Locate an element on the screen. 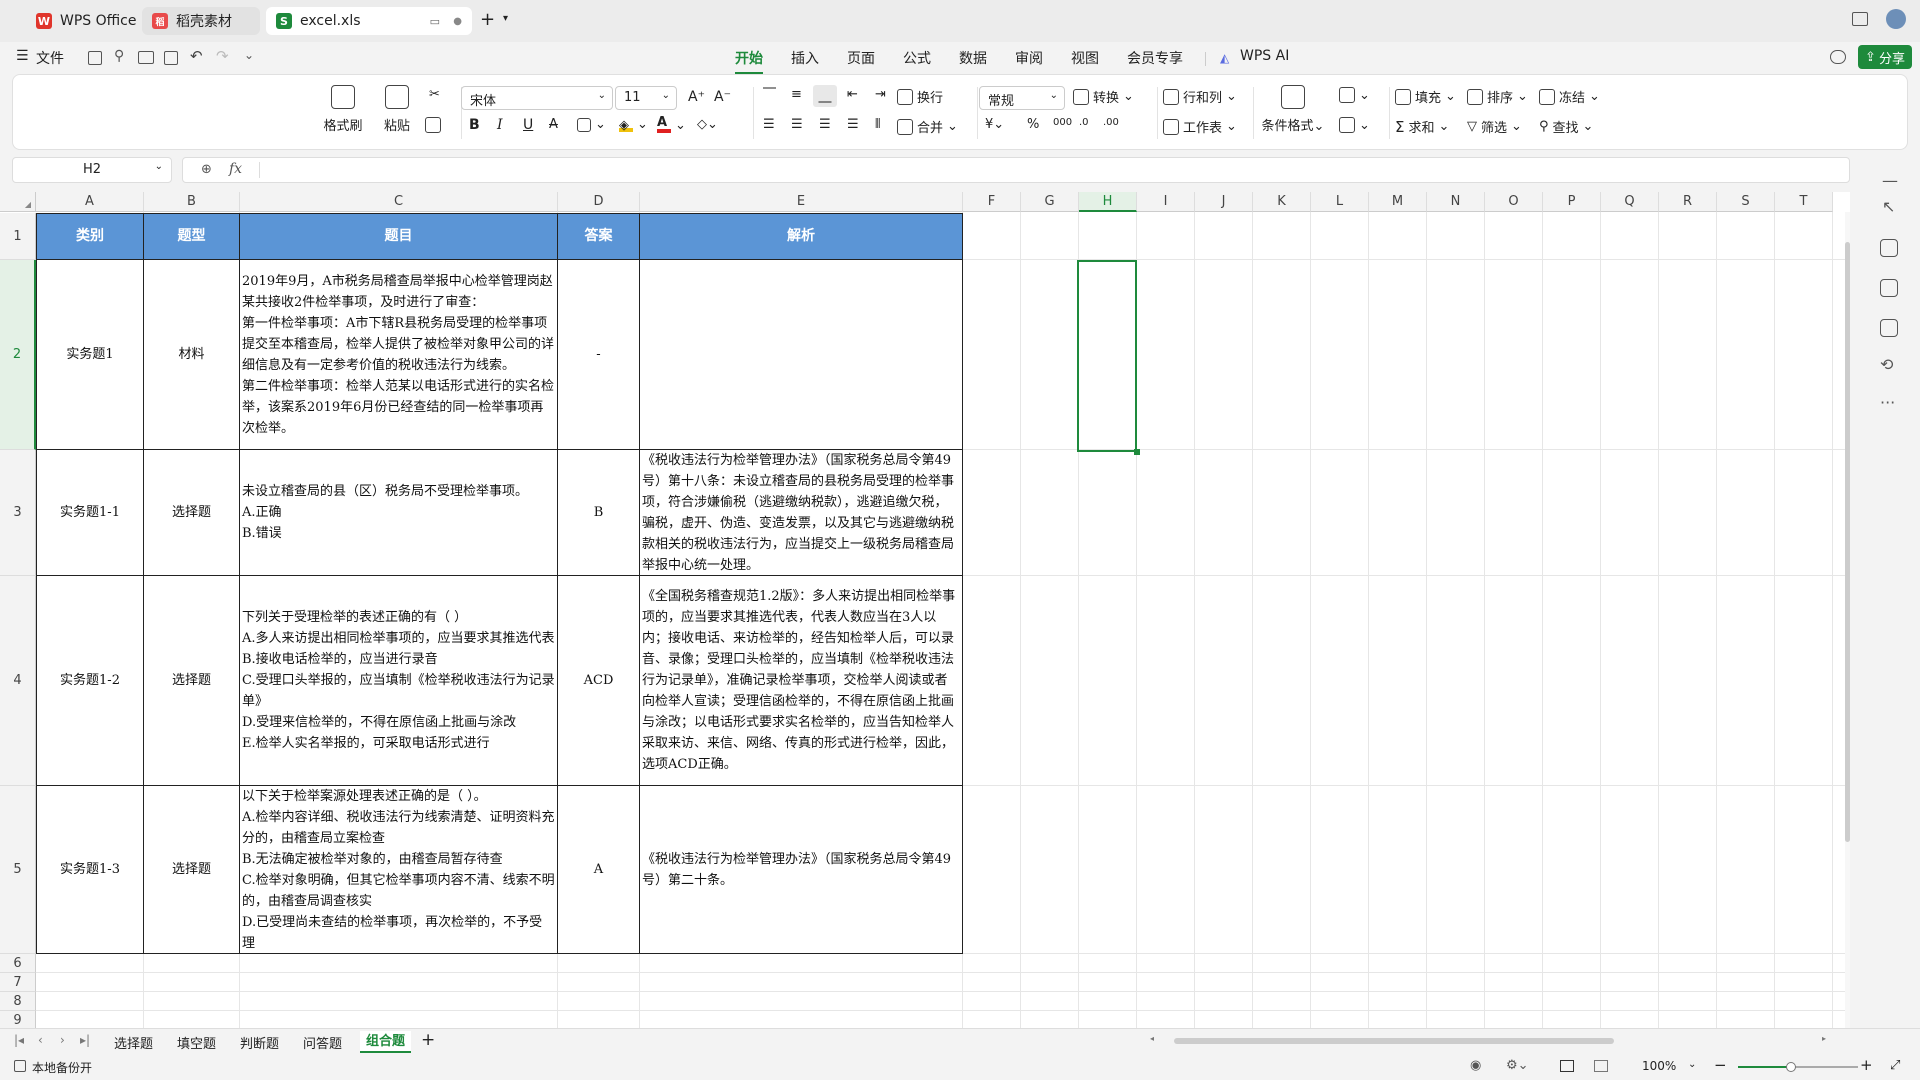  column-header-c: C is located at coordinates (399, 202).